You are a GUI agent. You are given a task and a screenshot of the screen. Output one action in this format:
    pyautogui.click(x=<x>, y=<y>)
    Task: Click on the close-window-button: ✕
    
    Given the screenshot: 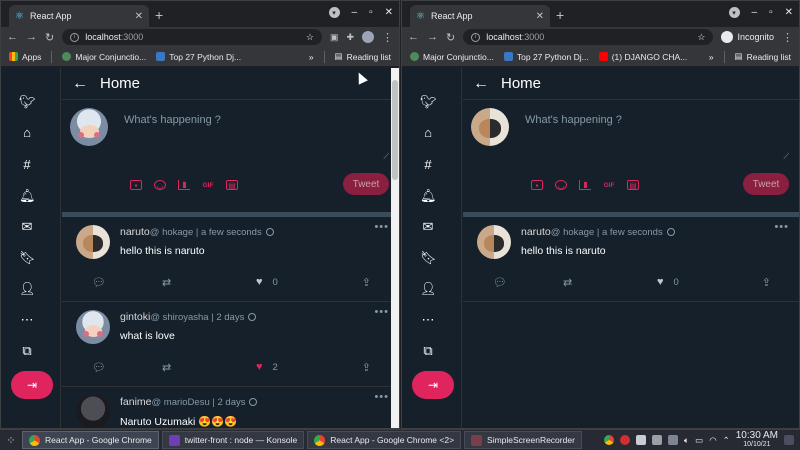 What is the action you would take?
    pyautogui.click(x=789, y=12)
    